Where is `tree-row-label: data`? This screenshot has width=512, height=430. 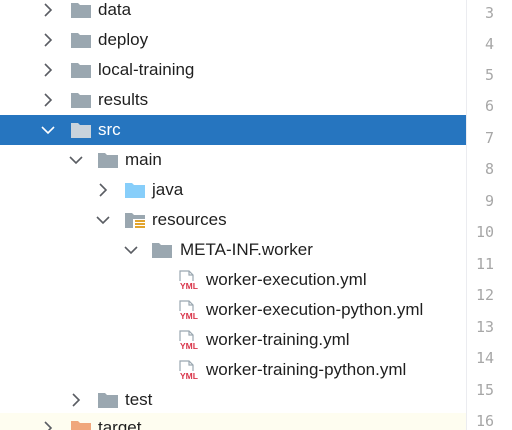
tree-row-label: data is located at coordinates (115, 9).